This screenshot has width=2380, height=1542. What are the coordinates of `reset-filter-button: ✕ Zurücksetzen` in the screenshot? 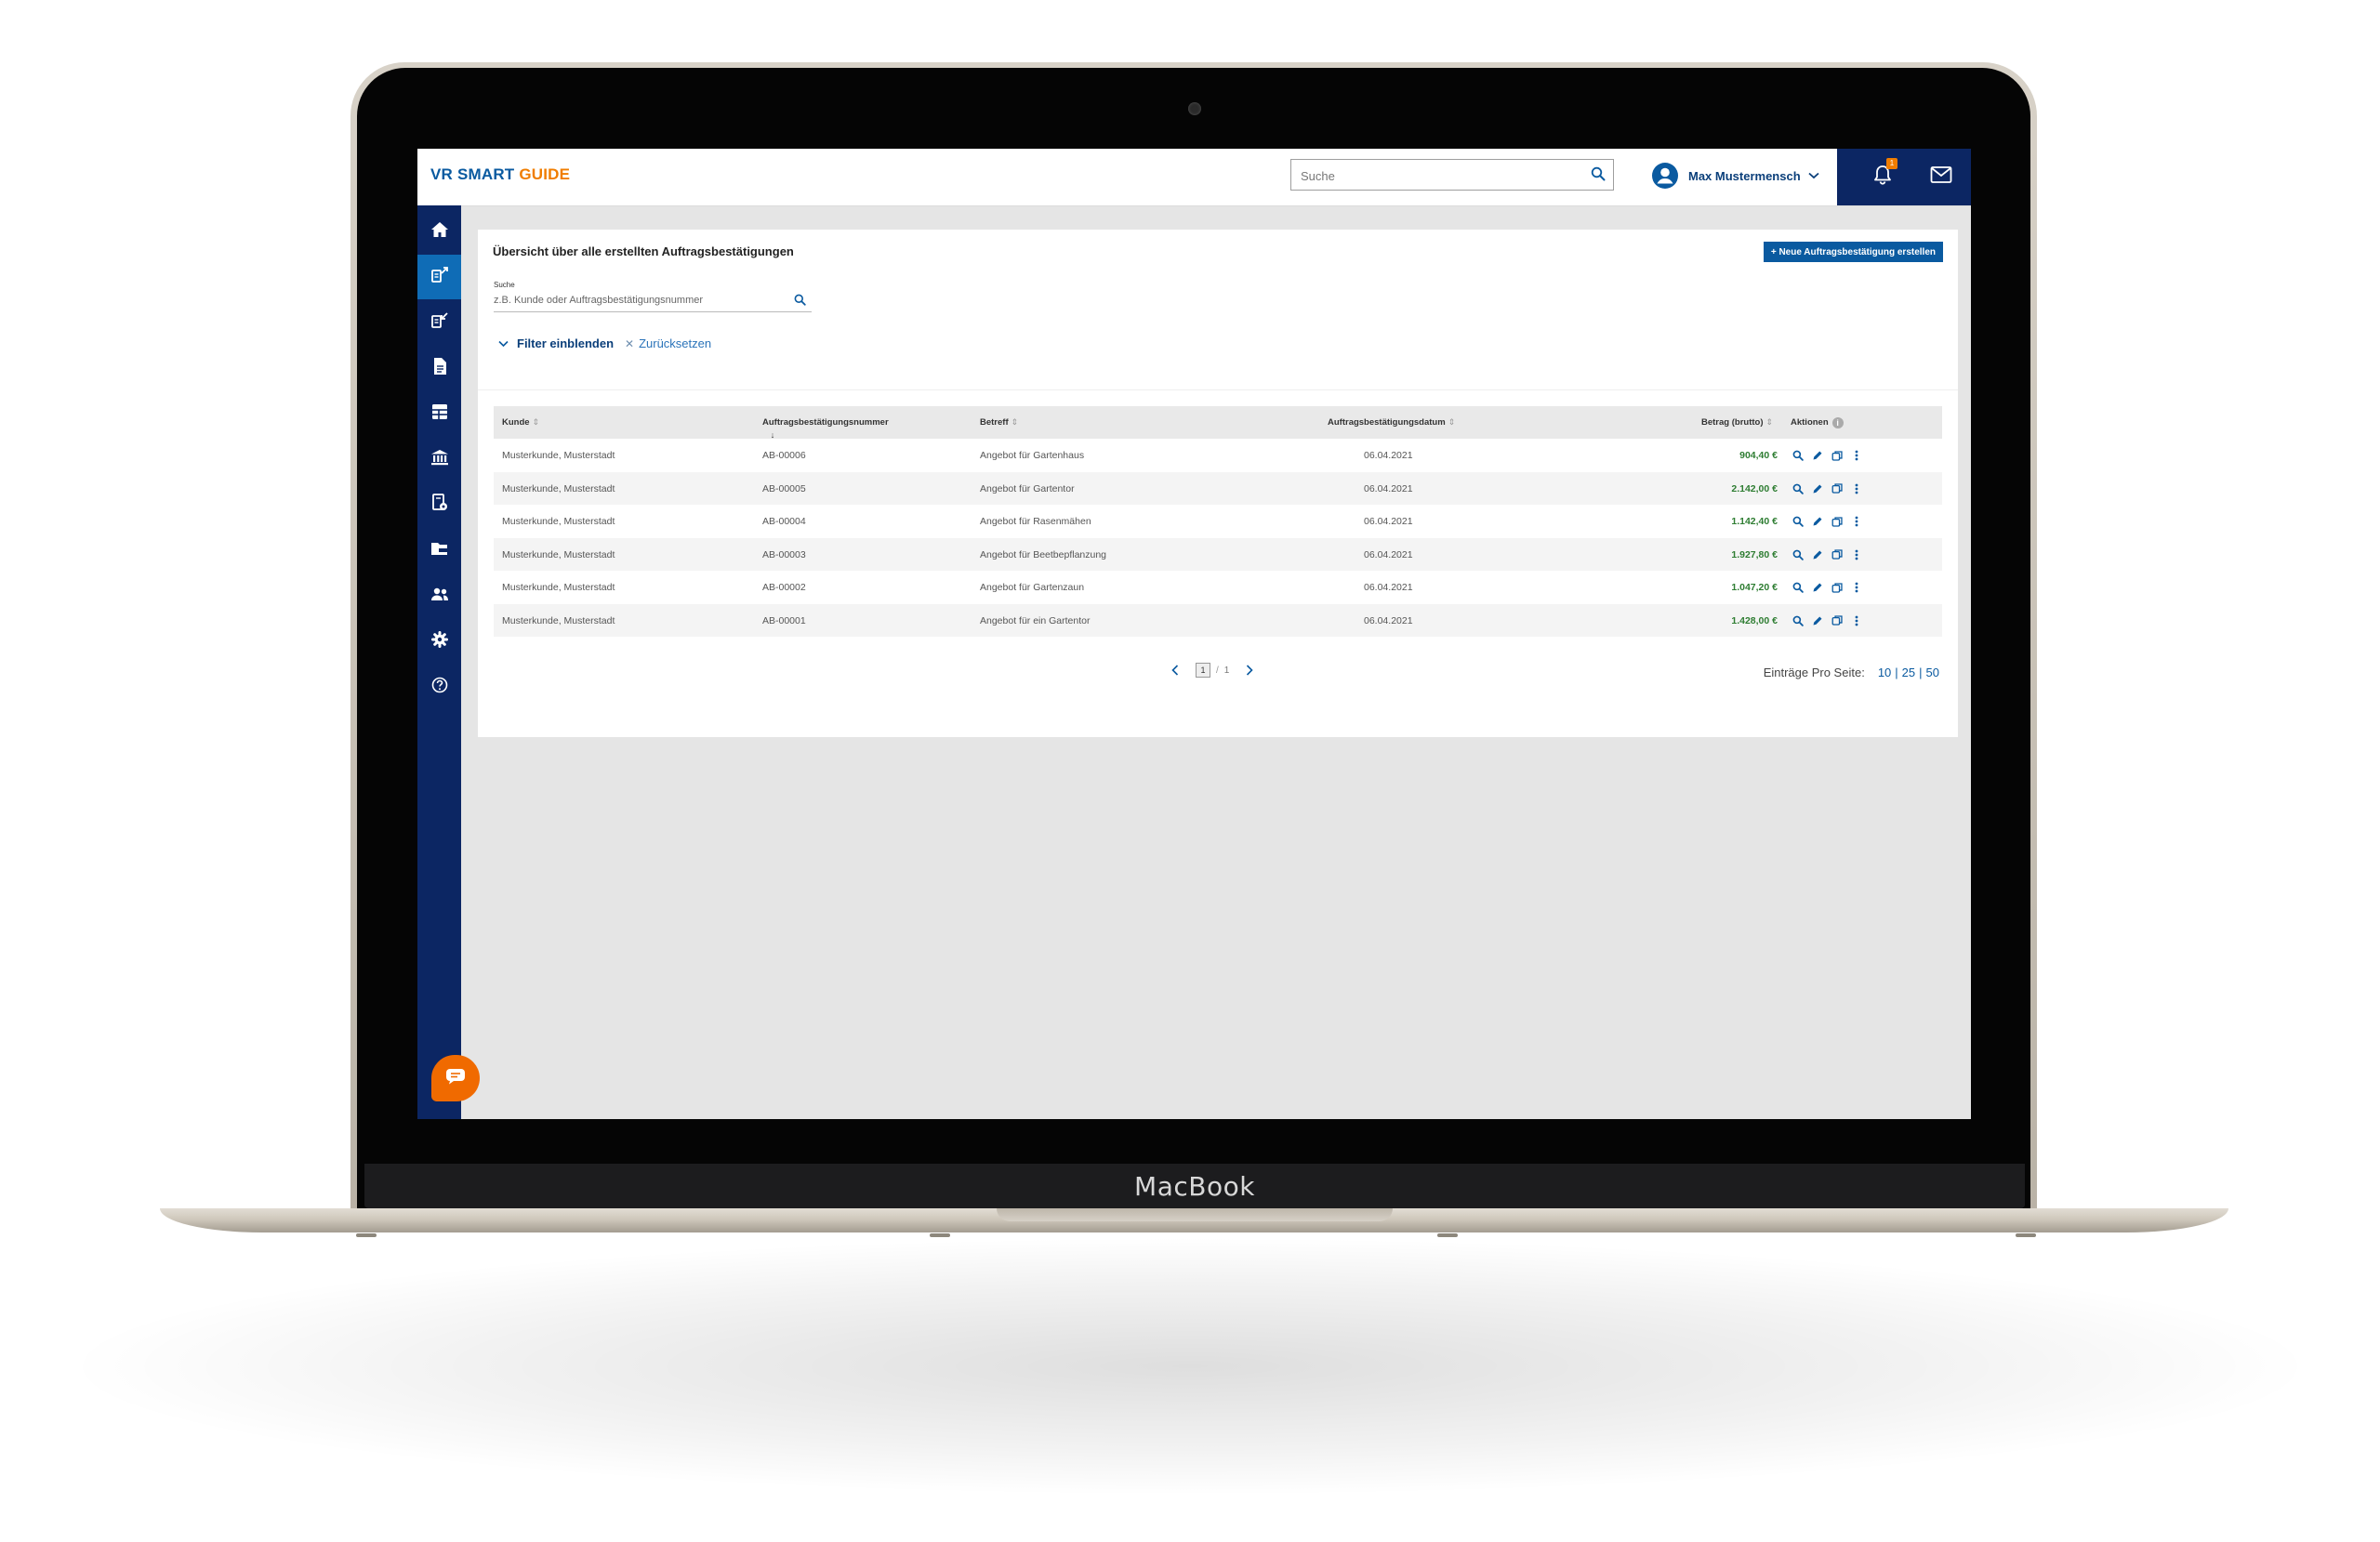 It's located at (668, 343).